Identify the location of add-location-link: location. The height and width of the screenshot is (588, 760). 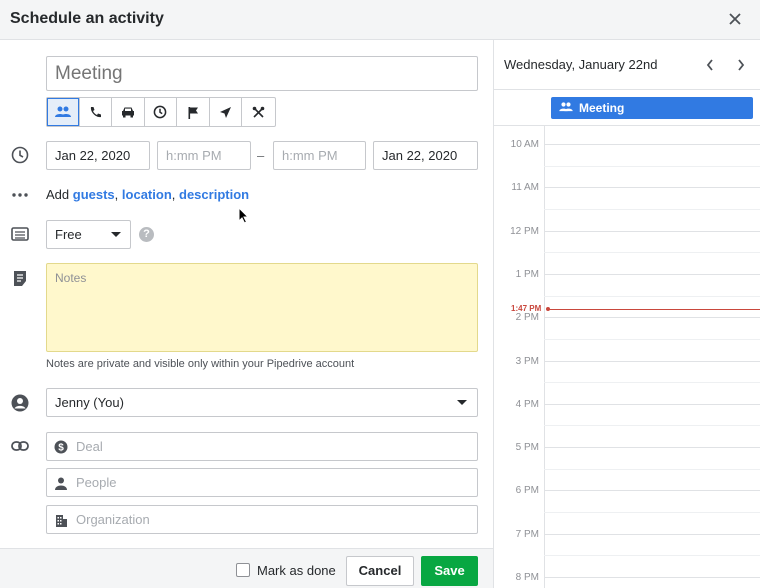
(147, 194).